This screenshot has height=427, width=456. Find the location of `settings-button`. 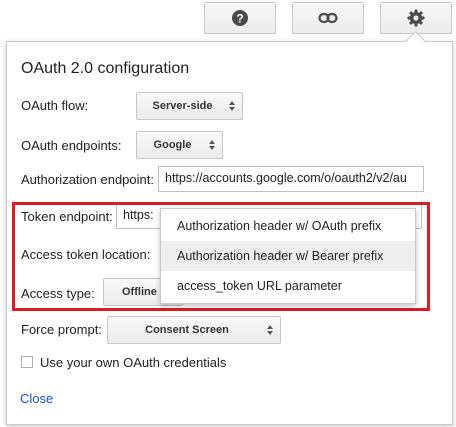

settings-button is located at coordinates (416, 18).